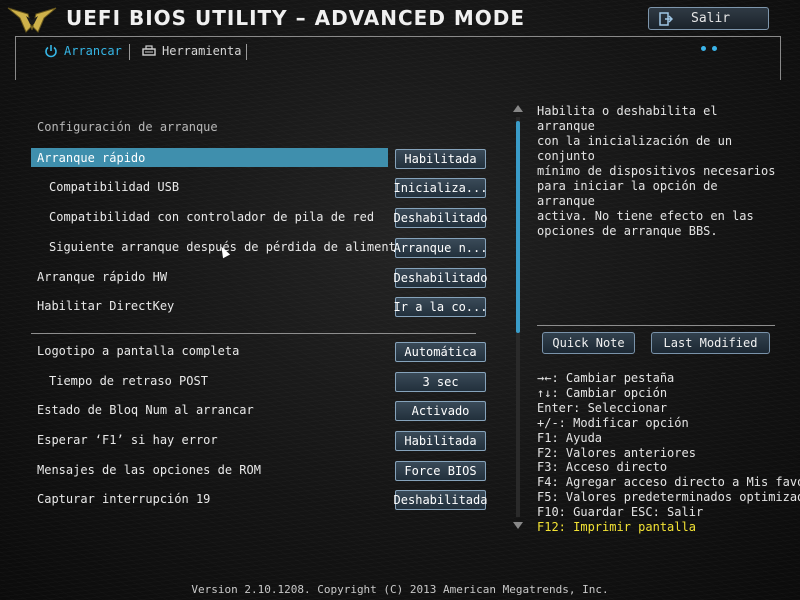  I want to click on exit-button: Salir, so click(708, 18).